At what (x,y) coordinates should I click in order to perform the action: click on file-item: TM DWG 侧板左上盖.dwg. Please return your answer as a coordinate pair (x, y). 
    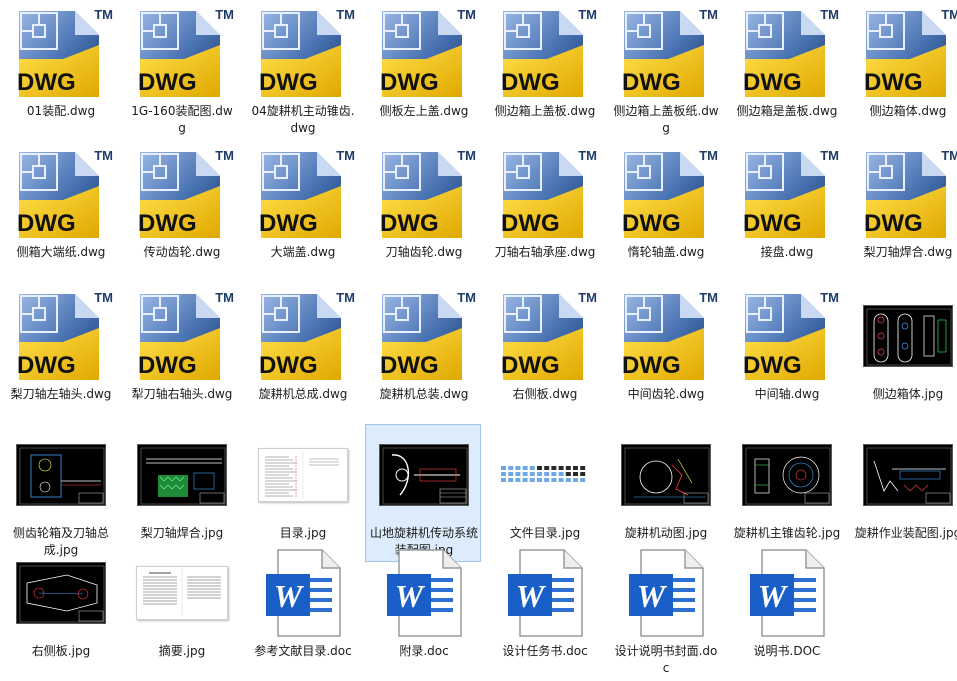
    Looking at the image, I should click on (423, 71).